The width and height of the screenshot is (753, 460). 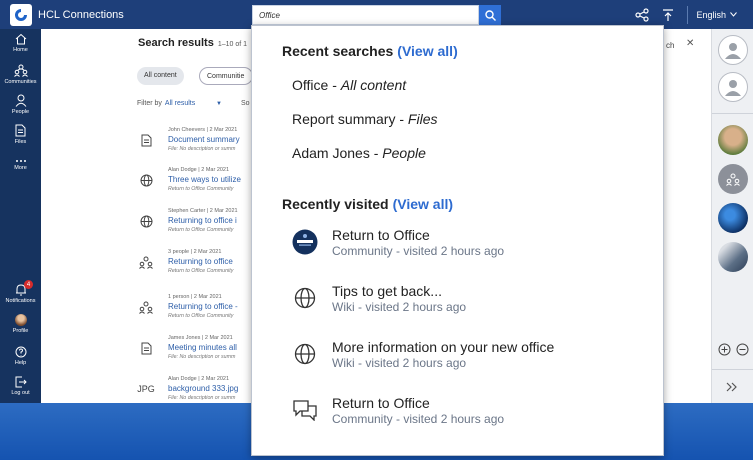 I want to click on jpg-icon: JPG, so click(x=146, y=389).